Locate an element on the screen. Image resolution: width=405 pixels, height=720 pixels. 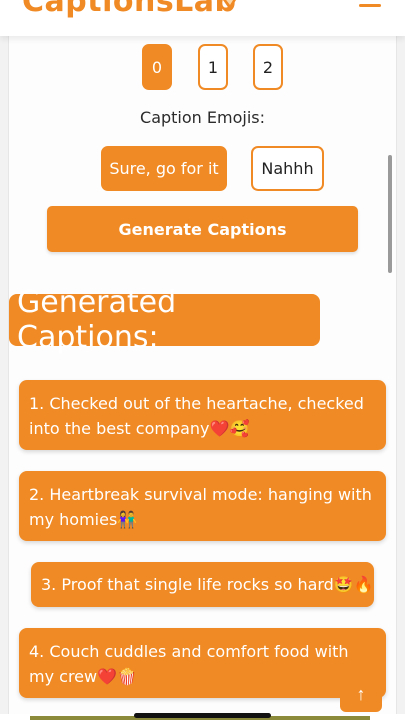
scrollbar is located at coordinates (390, 214).